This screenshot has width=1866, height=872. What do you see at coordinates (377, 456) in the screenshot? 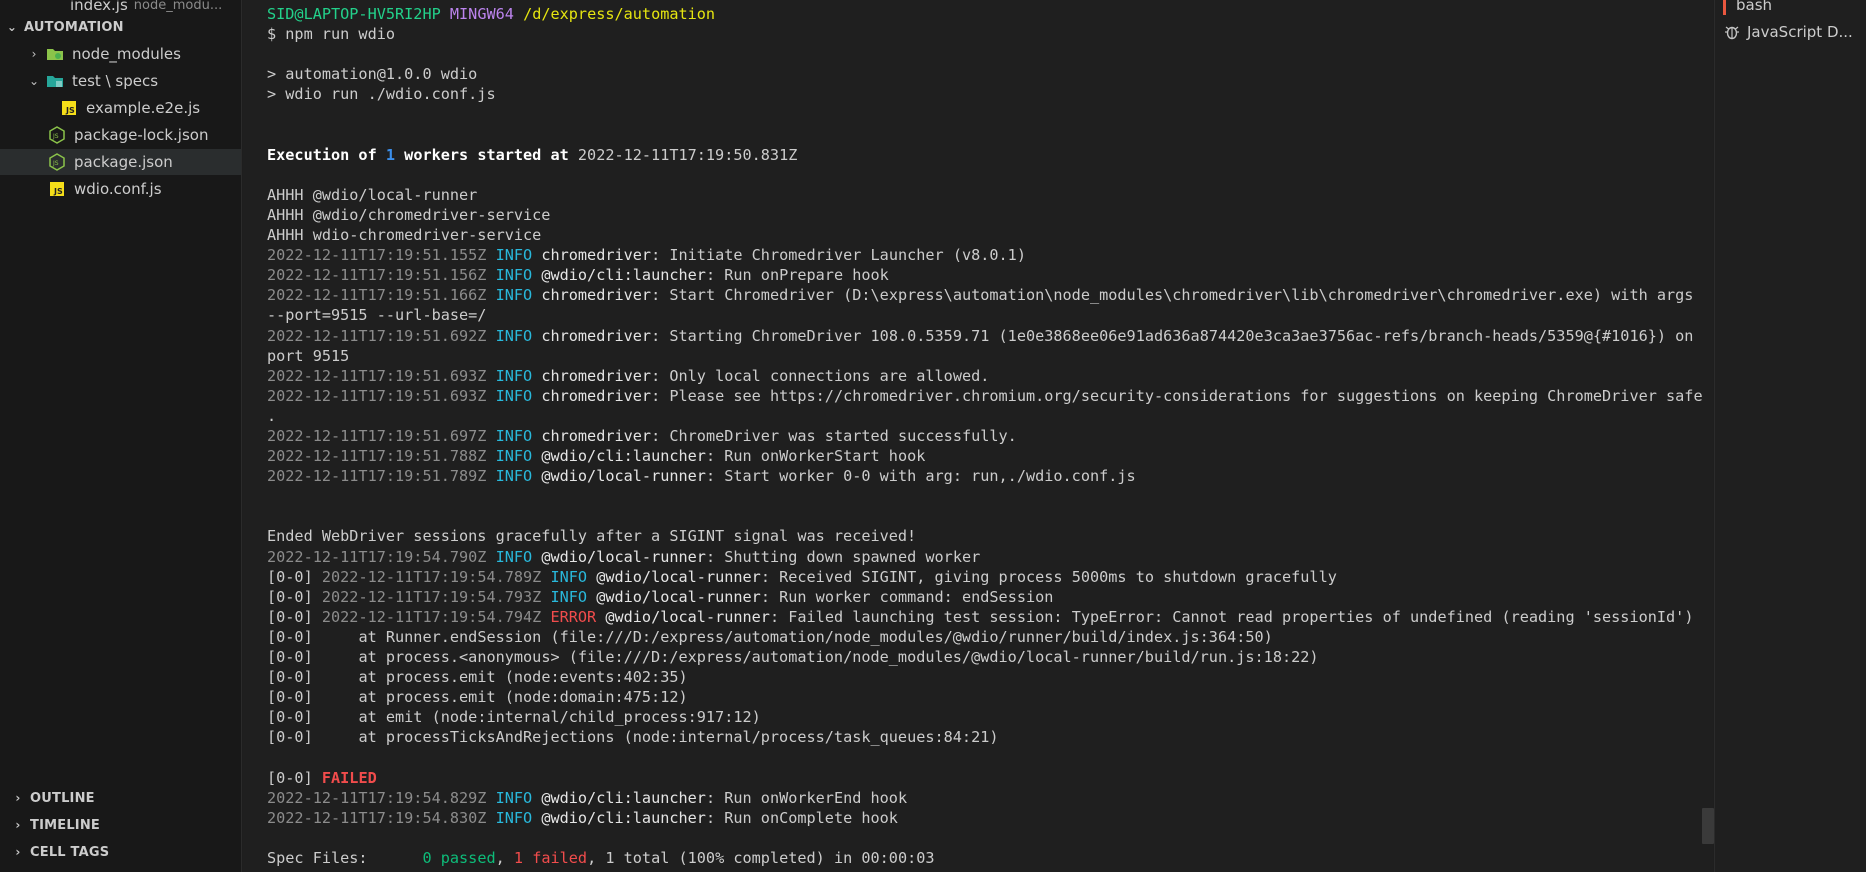
I see `log-timestamp: 2022-12-11T17:19:51.788Z` at bounding box center [377, 456].